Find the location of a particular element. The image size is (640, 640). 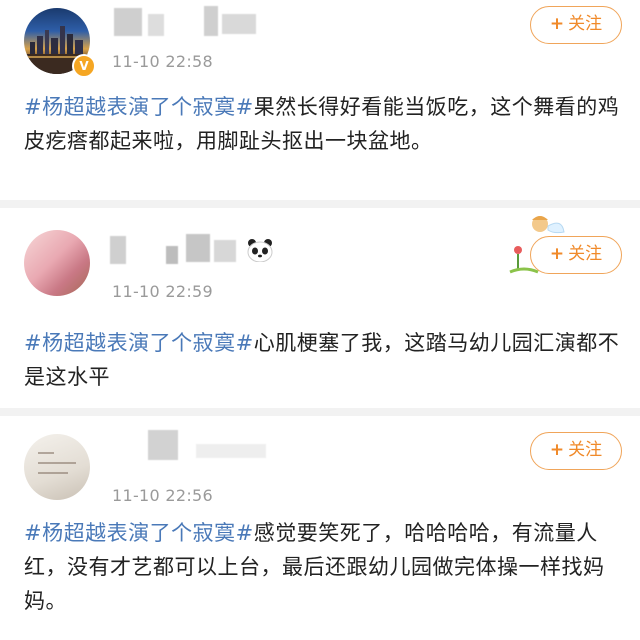

timestamp: 11-10 22:59 is located at coordinates (162, 291).